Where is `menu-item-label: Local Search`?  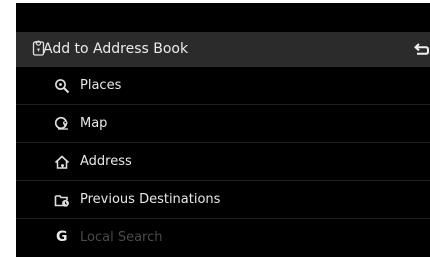
menu-item-label: Local Search is located at coordinates (121, 237).